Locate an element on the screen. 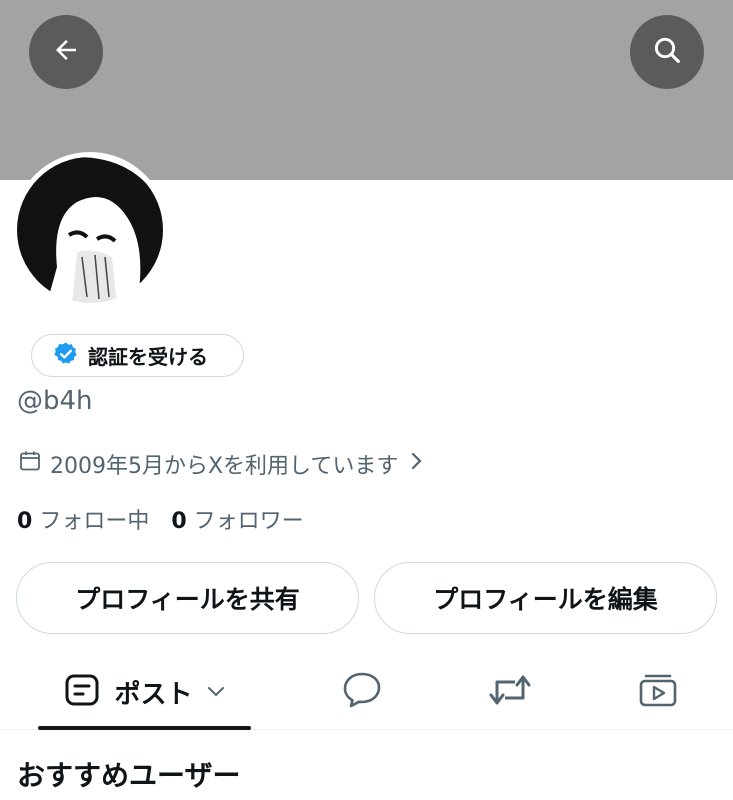 The width and height of the screenshot is (733, 800). tab-posts: ポスト is located at coordinates (144, 692).